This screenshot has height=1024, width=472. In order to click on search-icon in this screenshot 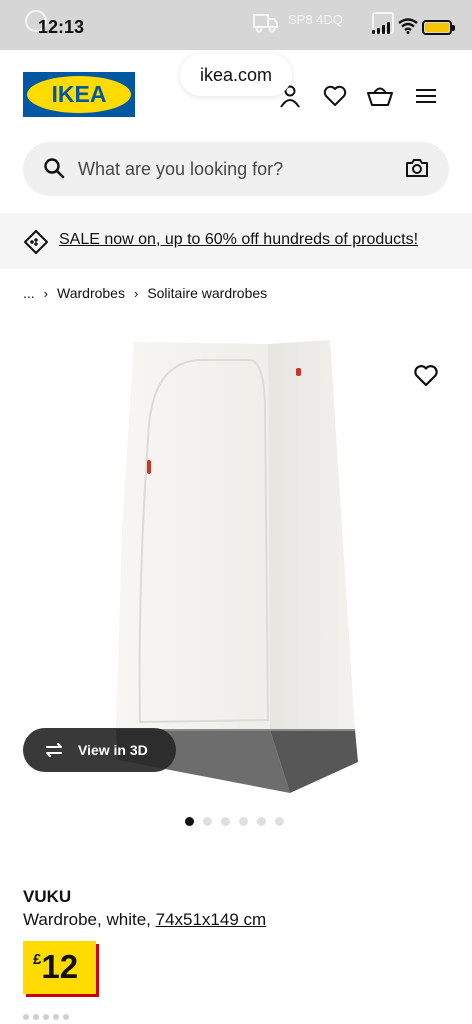, I will do `click(54, 170)`.